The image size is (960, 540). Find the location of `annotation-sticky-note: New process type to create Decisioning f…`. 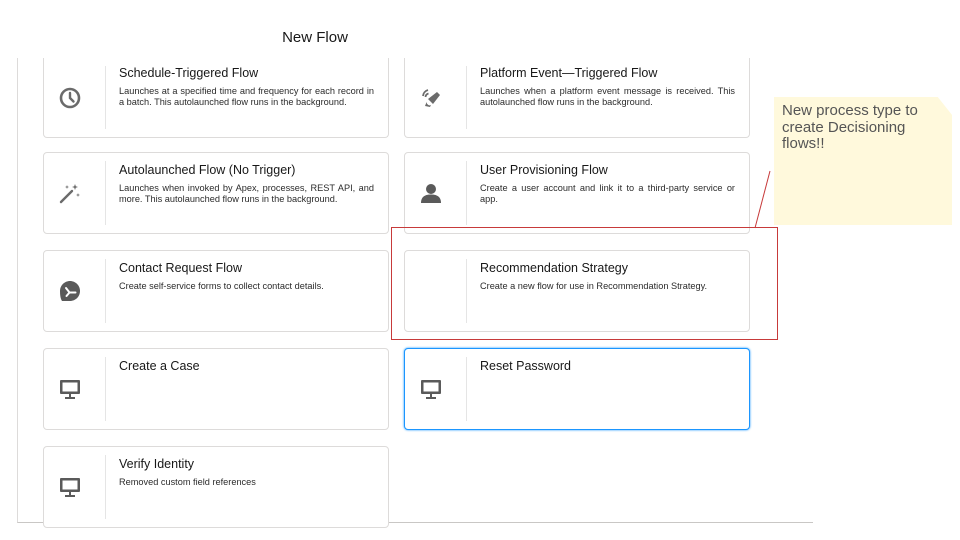

annotation-sticky-note: New process type to create Decisioning f… is located at coordinates (863, 161).